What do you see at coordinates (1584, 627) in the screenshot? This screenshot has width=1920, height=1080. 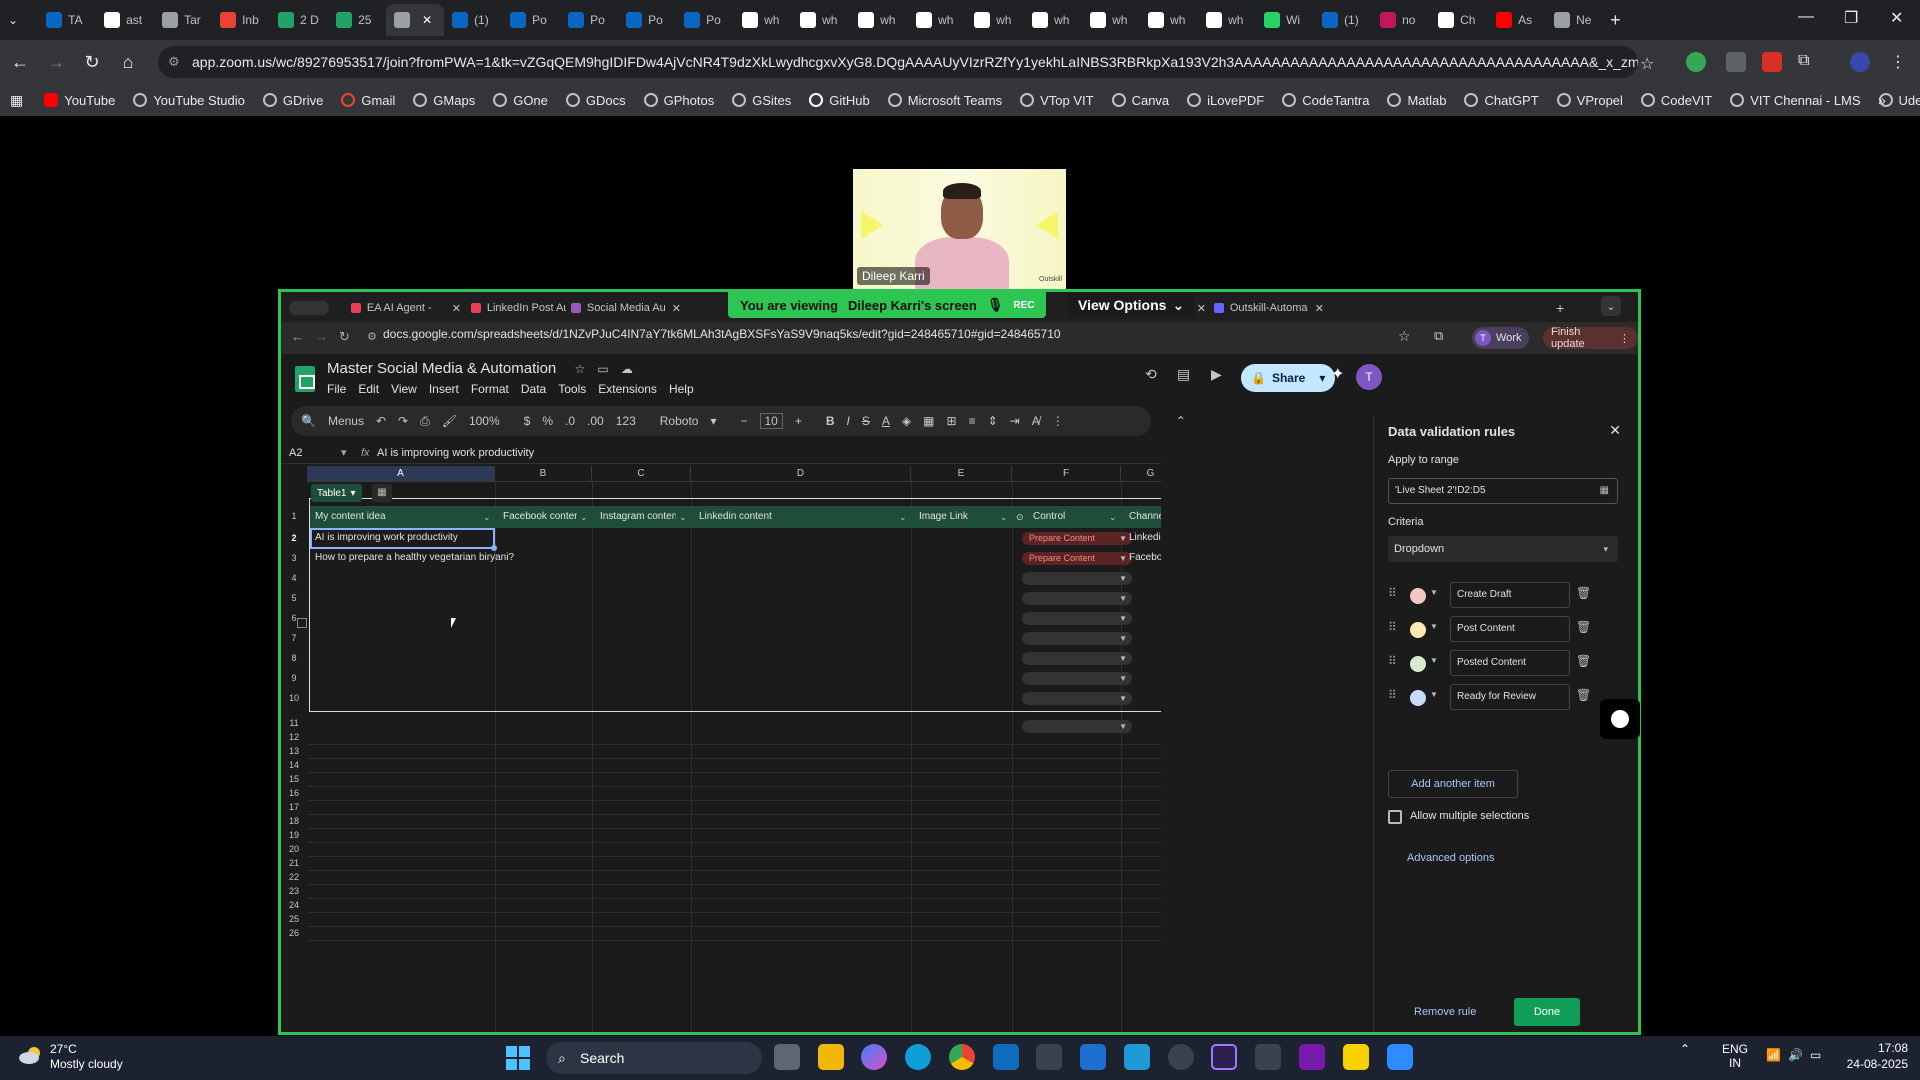 I see `trash-icon: 🗑` at bounding box center [1584, 627].